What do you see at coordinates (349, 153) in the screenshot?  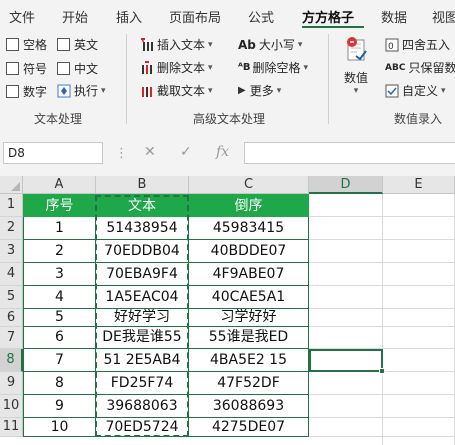 I see `formula-input` at bounding box center [349, 153].